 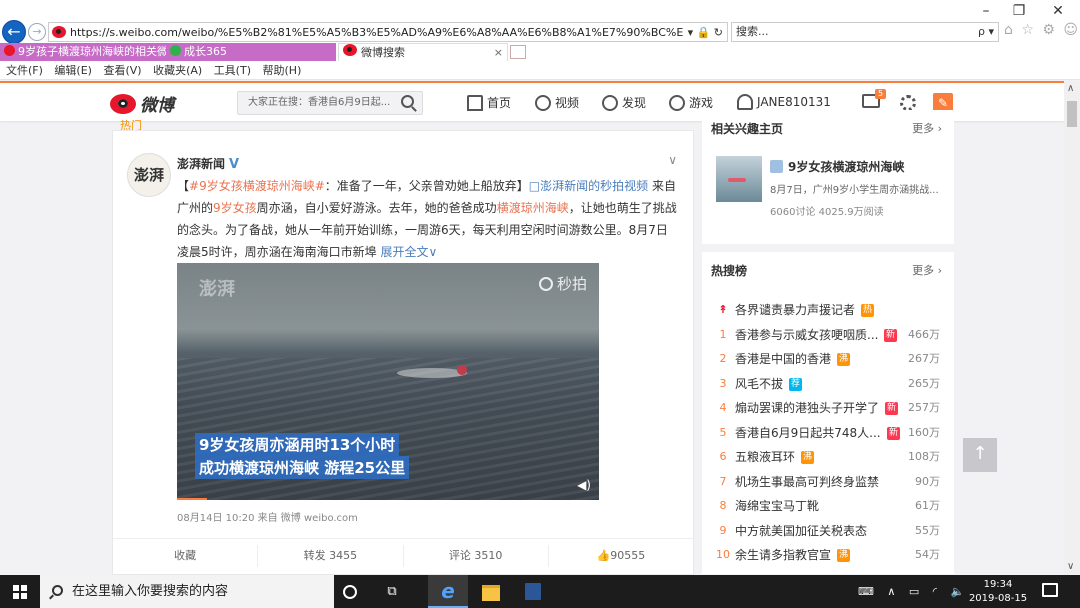 What do you see at coordinates (739, 179) in the screenshot?
I see `interest-thumbnail` at bounding box center [739, 179].